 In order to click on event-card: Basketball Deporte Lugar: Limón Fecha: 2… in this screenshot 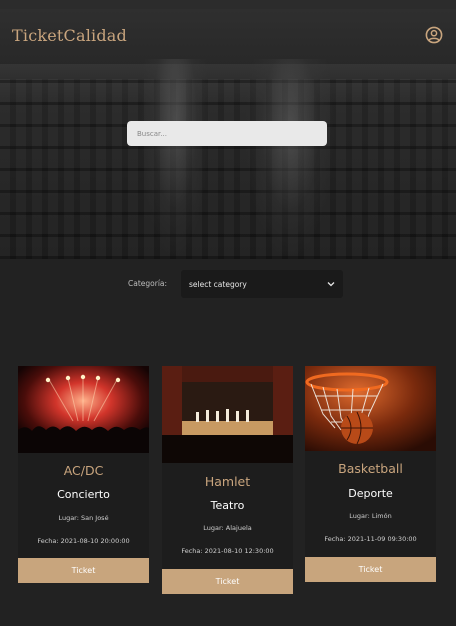, I will do `click(370, 474)`.